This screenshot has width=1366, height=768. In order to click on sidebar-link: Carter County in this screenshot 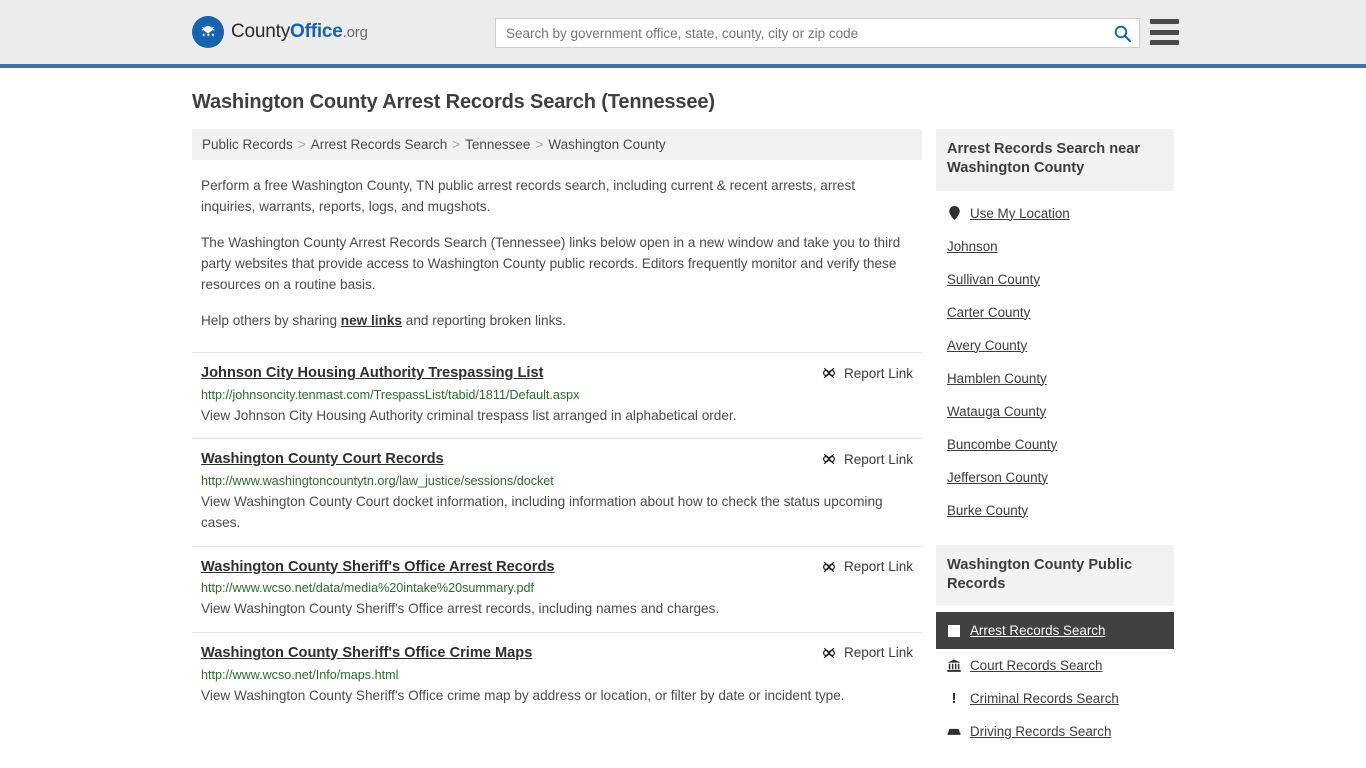, I will do `click(988, 312)`.